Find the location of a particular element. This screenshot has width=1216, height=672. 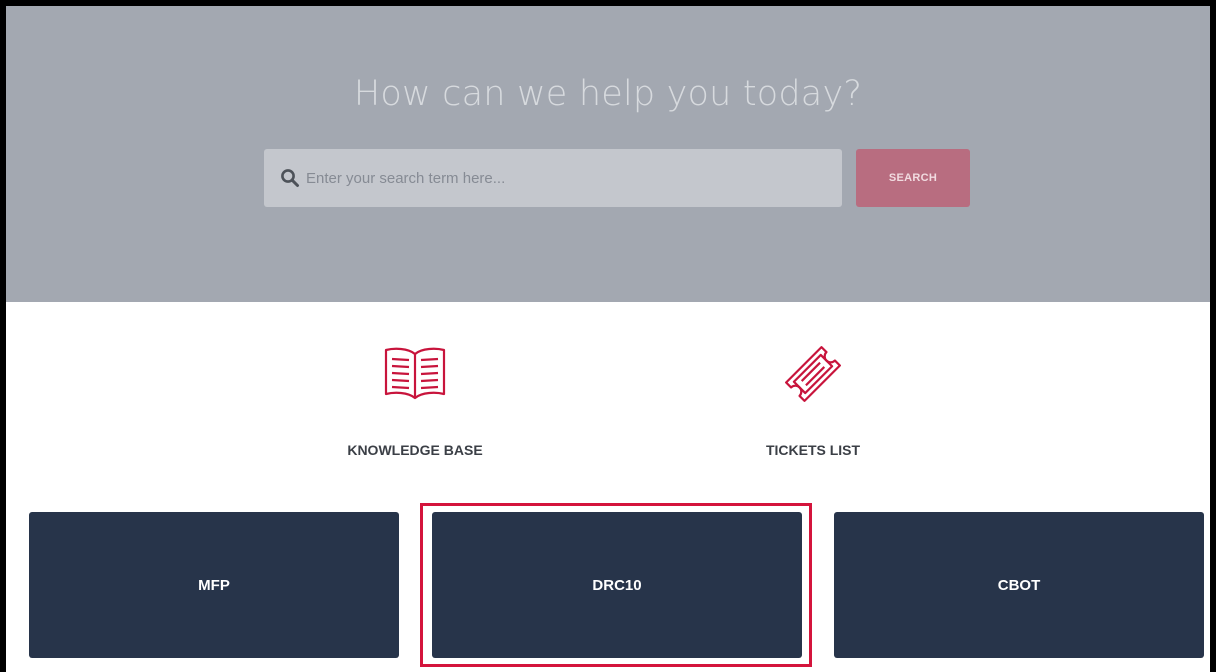

product-tile-mfp: MFP is located at coordinates (214, 585).